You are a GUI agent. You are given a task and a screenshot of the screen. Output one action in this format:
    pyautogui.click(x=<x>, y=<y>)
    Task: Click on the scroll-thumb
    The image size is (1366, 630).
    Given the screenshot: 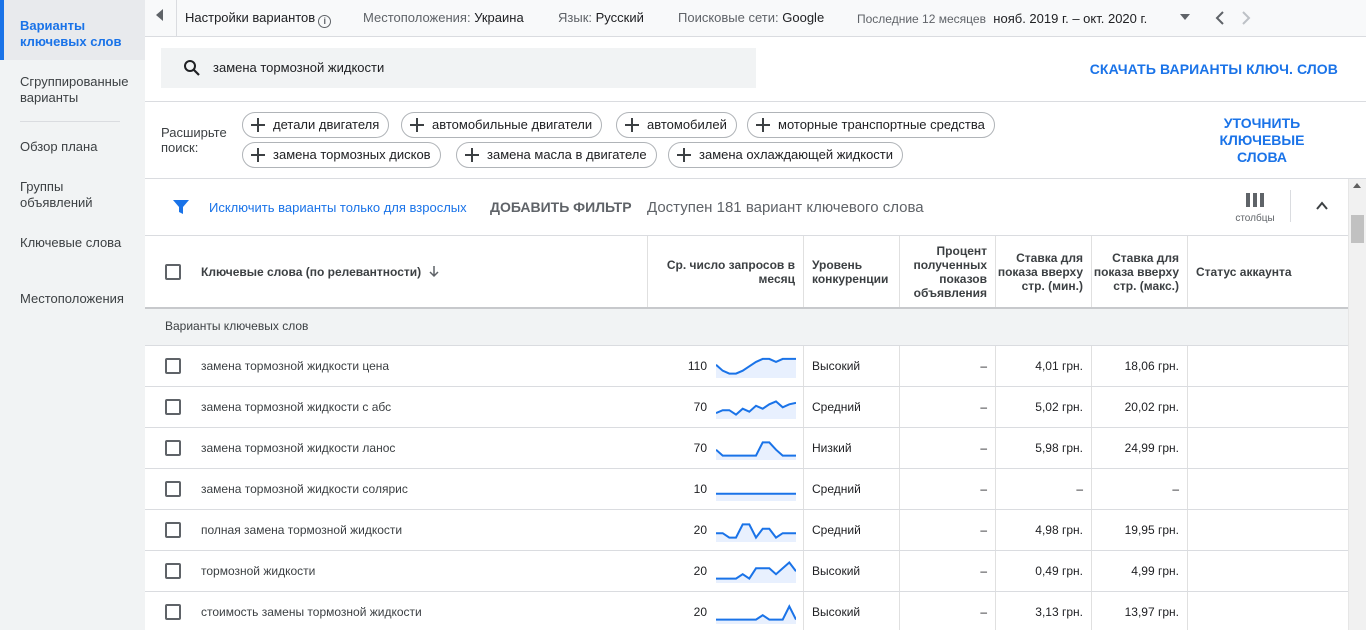 What is the action you would take?
    pyautogui.click(x=1357, y=229)
    